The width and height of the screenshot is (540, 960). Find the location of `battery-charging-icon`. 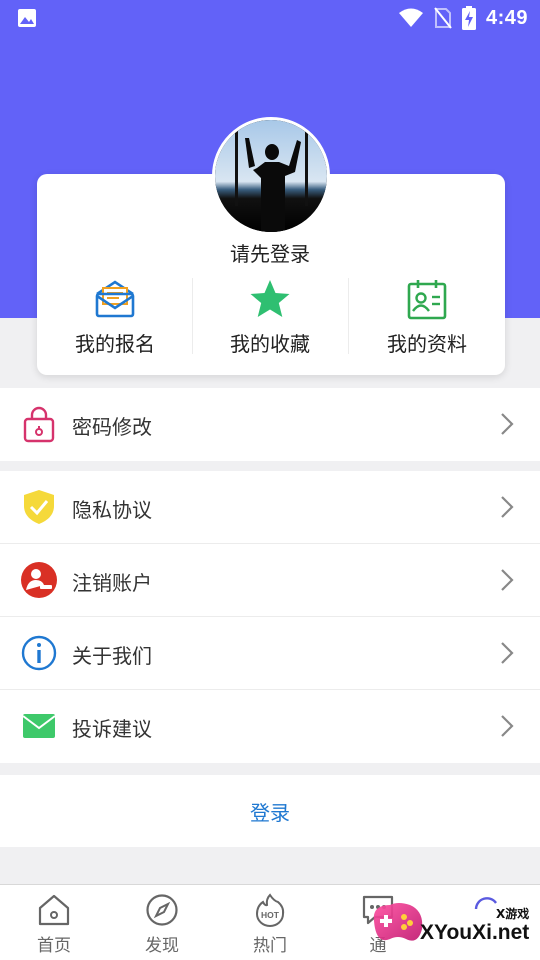

battery-charging-icon is located at coordinates (468, 18).